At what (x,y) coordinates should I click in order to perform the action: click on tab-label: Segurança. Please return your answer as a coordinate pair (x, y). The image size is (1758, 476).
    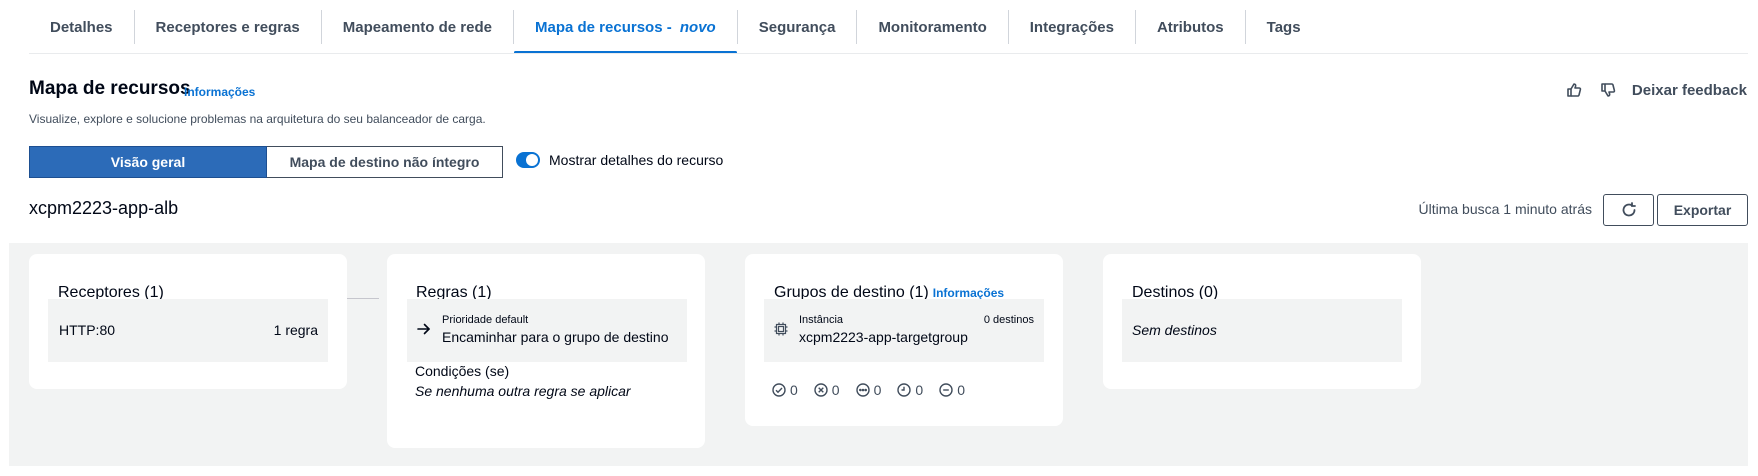
    Looking at the image, I should click on (797, 27).